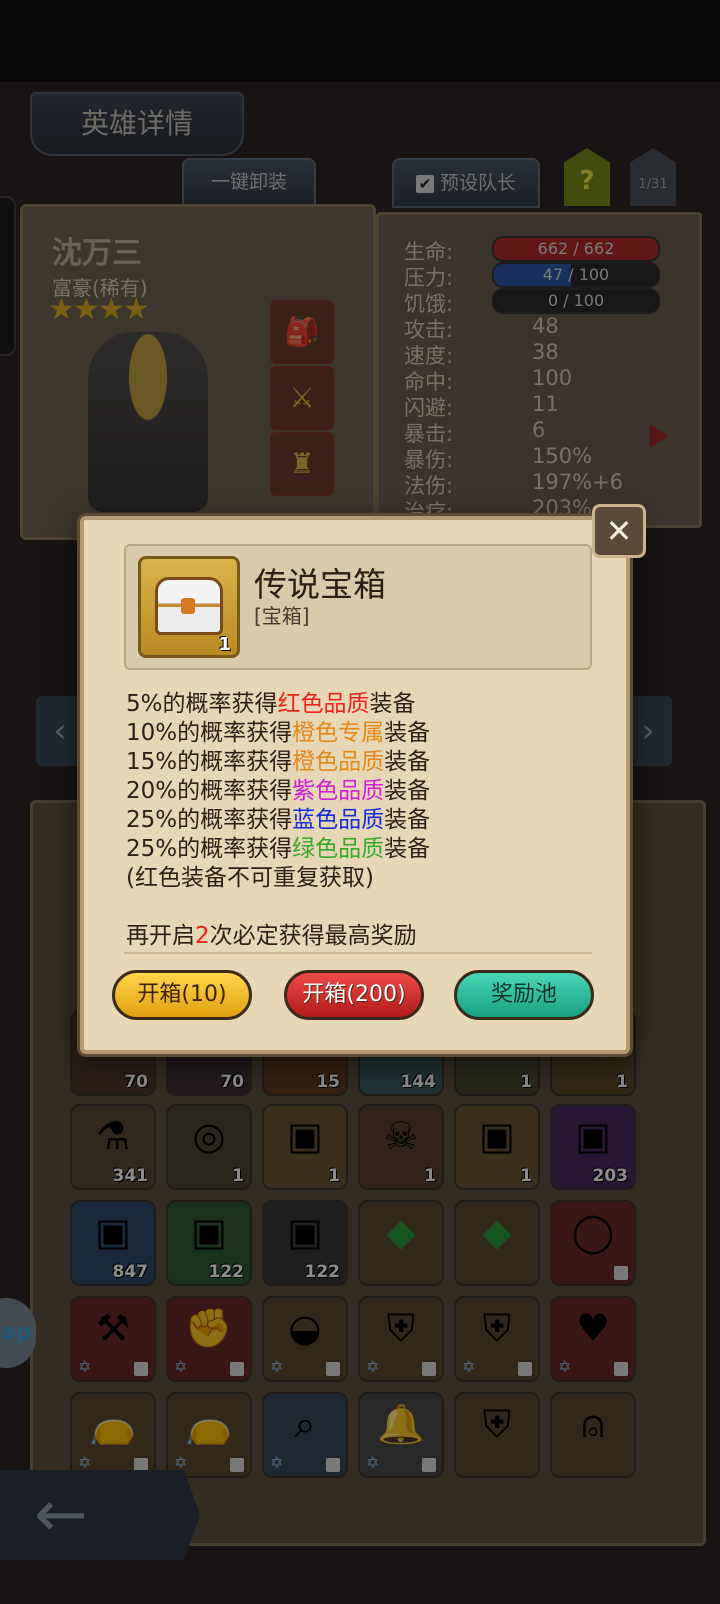  I want to click on inventory-slot: ☠ 1, so click(401, 1147).